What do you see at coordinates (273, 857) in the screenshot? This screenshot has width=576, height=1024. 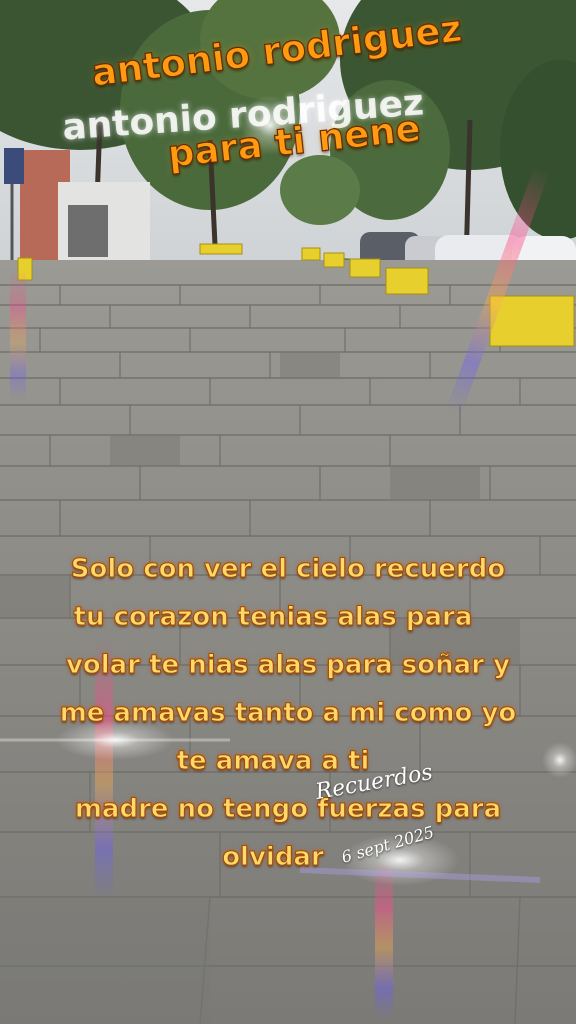 I see `poem-line: olvidar` at bounding box center [273, 857].